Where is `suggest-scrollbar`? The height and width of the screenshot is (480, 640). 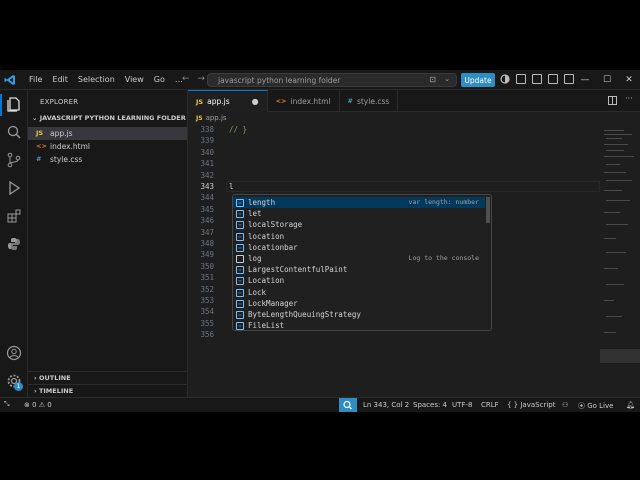 suggest-scrollbar is located at coordinates (488, 210).